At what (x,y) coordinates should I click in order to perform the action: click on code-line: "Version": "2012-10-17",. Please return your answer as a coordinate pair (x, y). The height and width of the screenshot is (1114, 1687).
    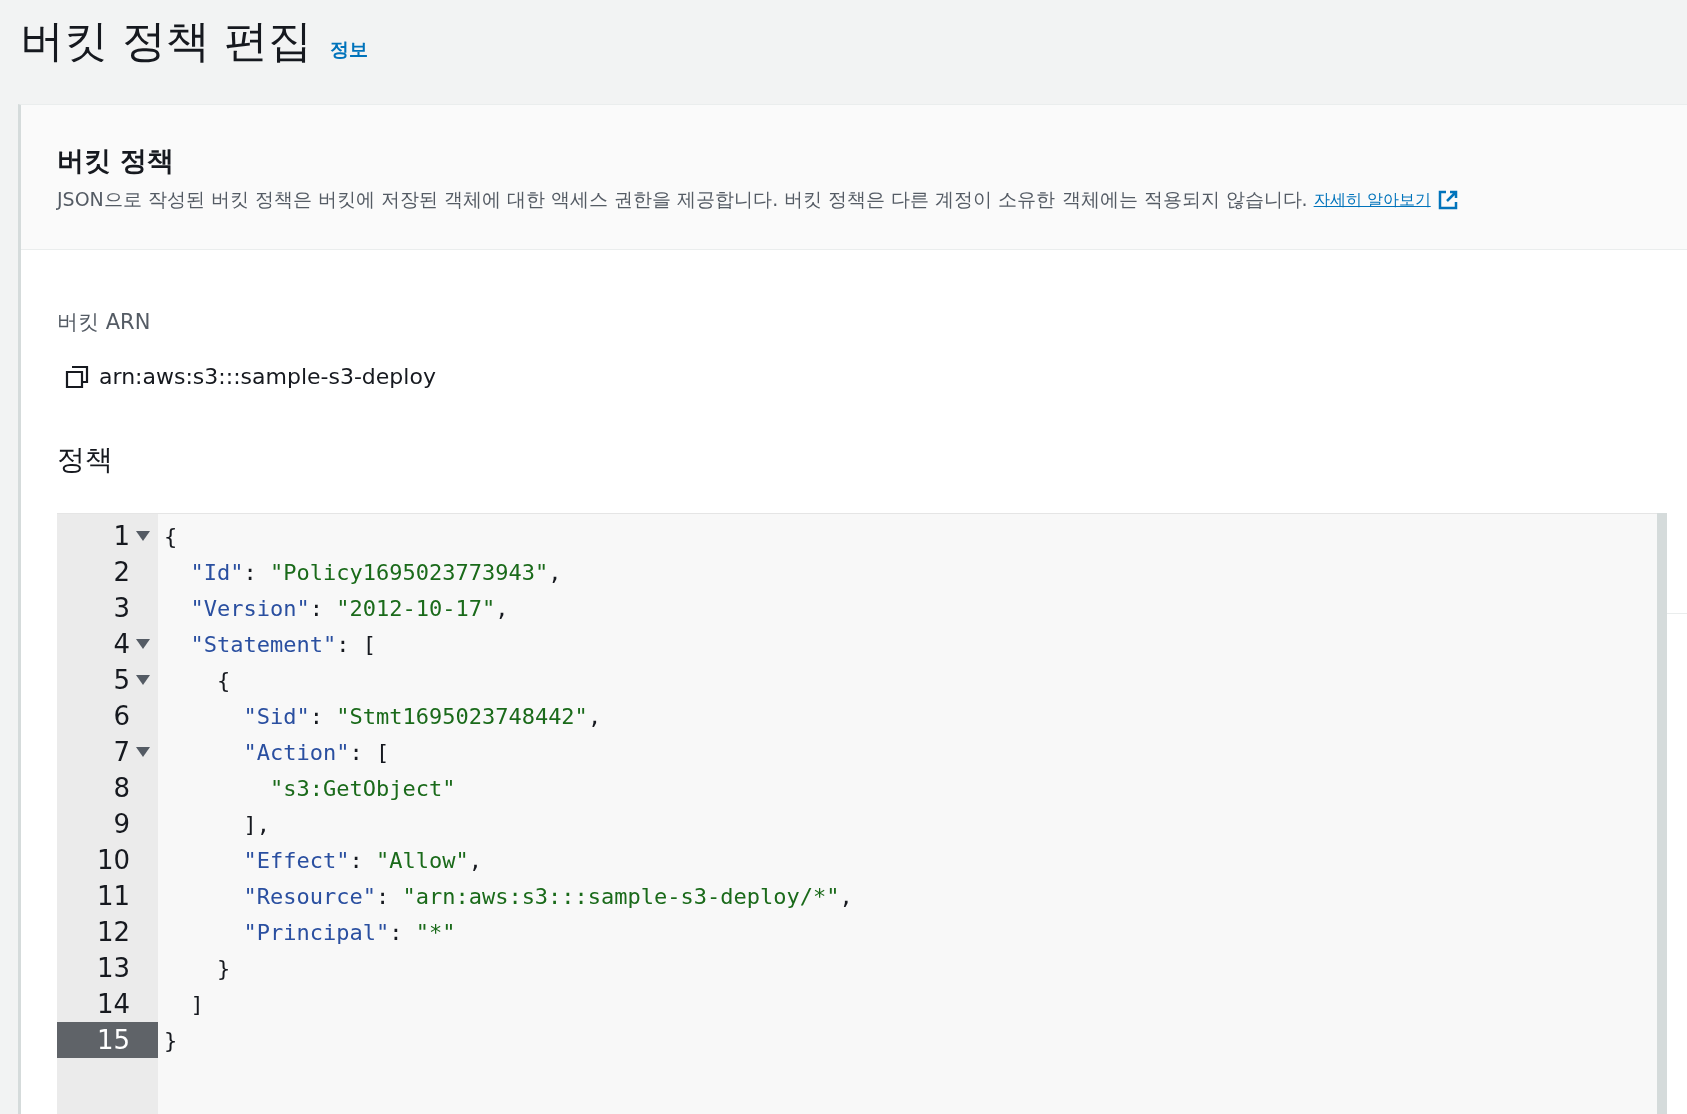
    Looking at the image, I should click on (349, 608).